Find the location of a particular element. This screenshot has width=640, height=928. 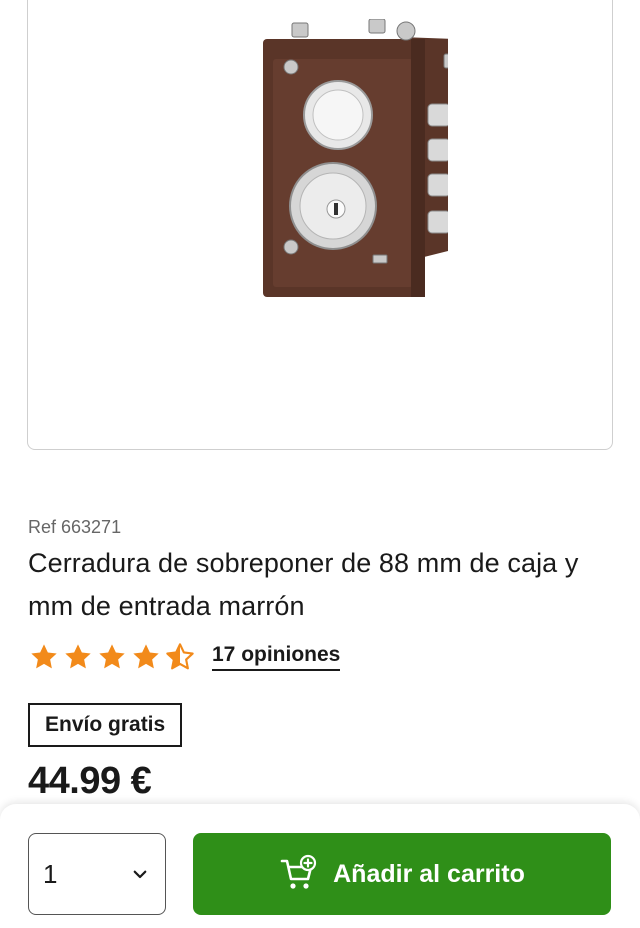

rating-stars is located at coordinates (112, 657).